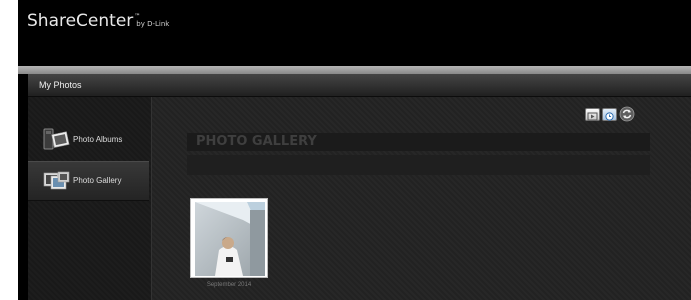 The image size is (691, 300). I want to click on album-thumbnail, so click(229, 238).